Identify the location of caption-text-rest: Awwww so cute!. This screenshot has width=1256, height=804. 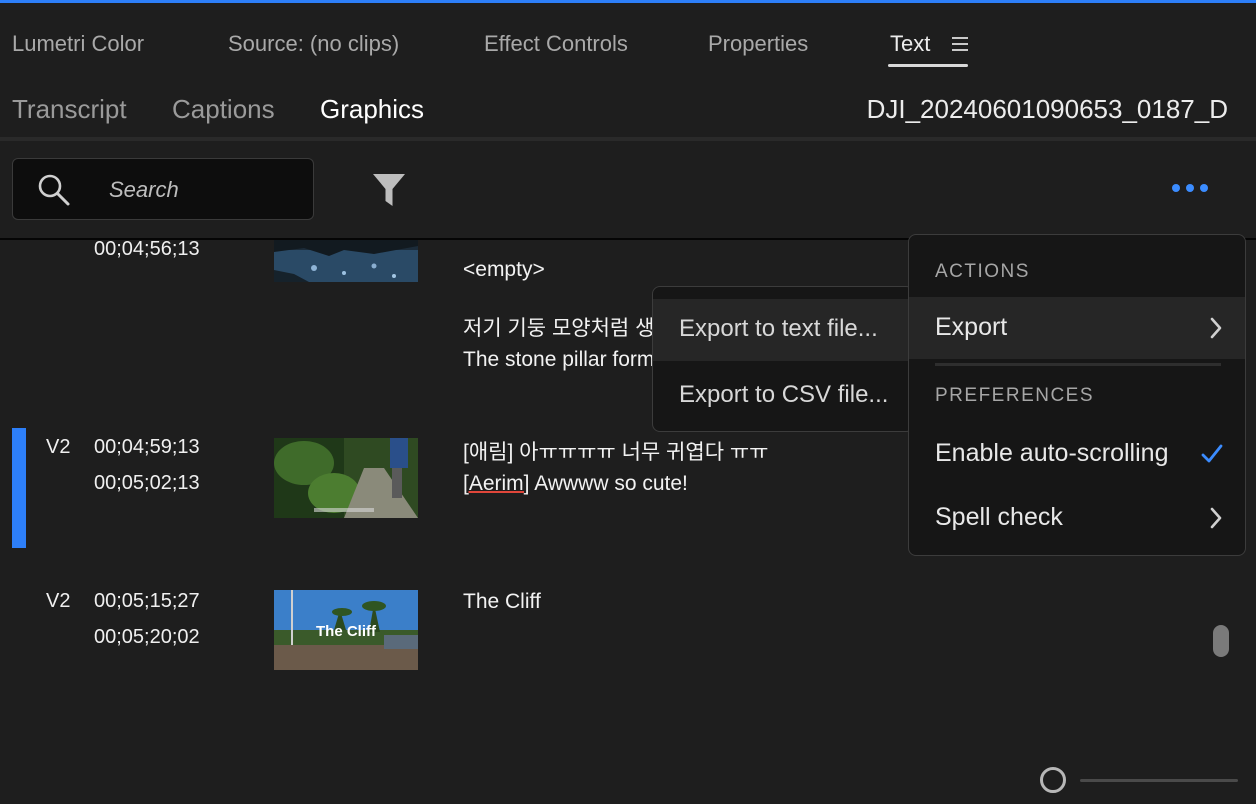
(608, 483).